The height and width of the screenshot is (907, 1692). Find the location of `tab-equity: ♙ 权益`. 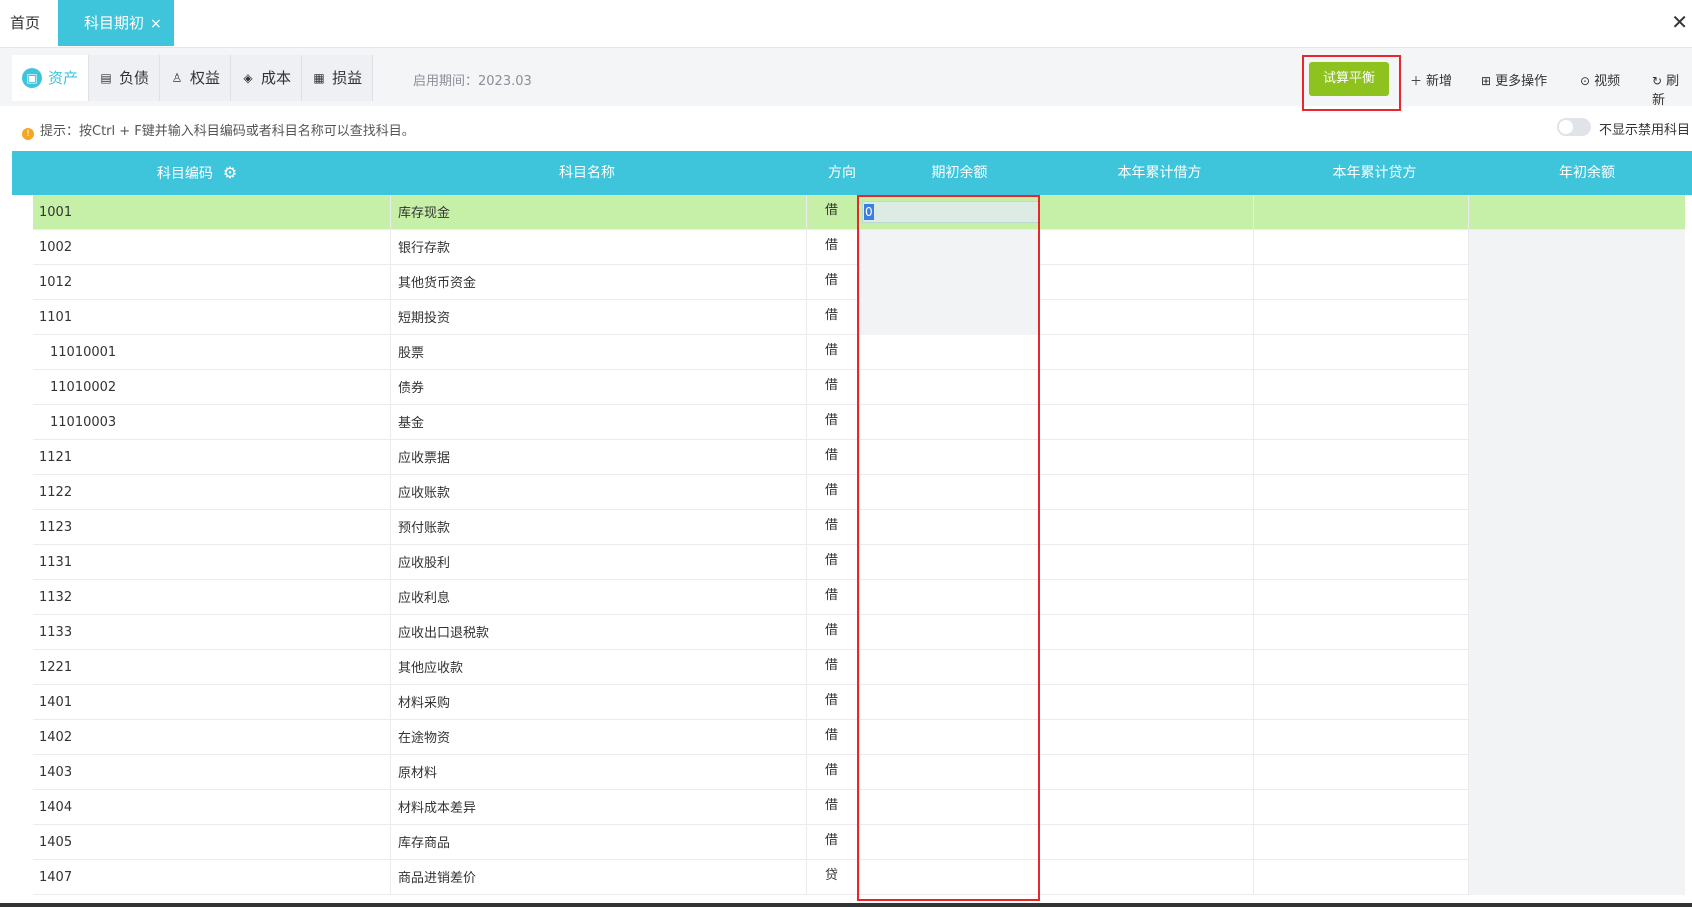

tab-equity: ♙ 权益 is located at coordinates (196, 78).